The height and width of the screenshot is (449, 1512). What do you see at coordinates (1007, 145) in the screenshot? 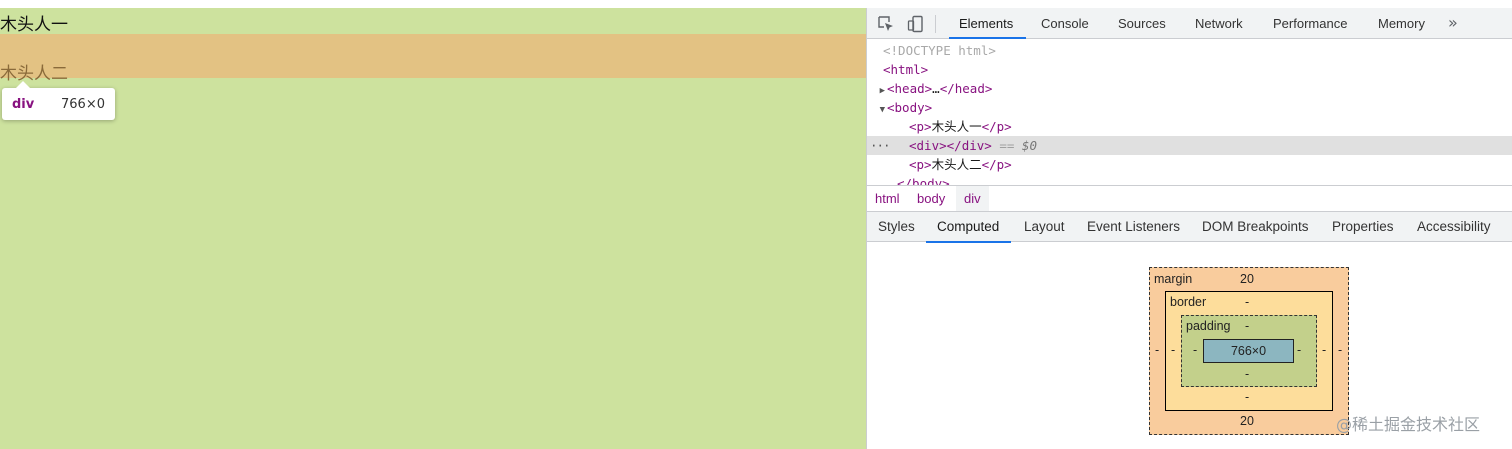
I see `div-equals: ==` at bounding box center [1007, 145].